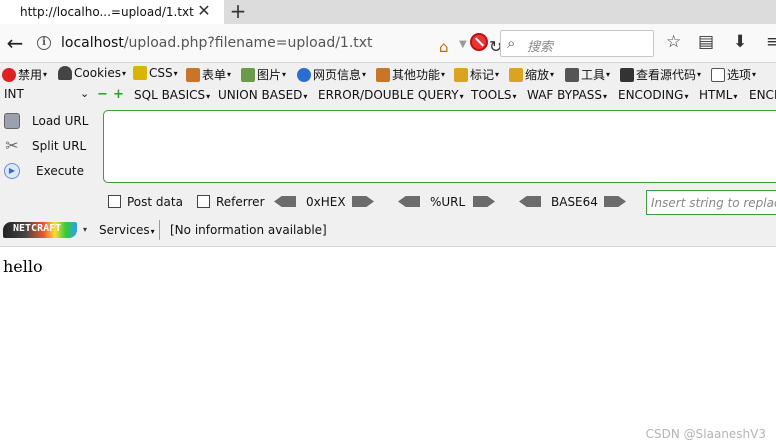 The image size is (776, 447). I want to click on menu-css: CSS ▾, so click(155, 73).